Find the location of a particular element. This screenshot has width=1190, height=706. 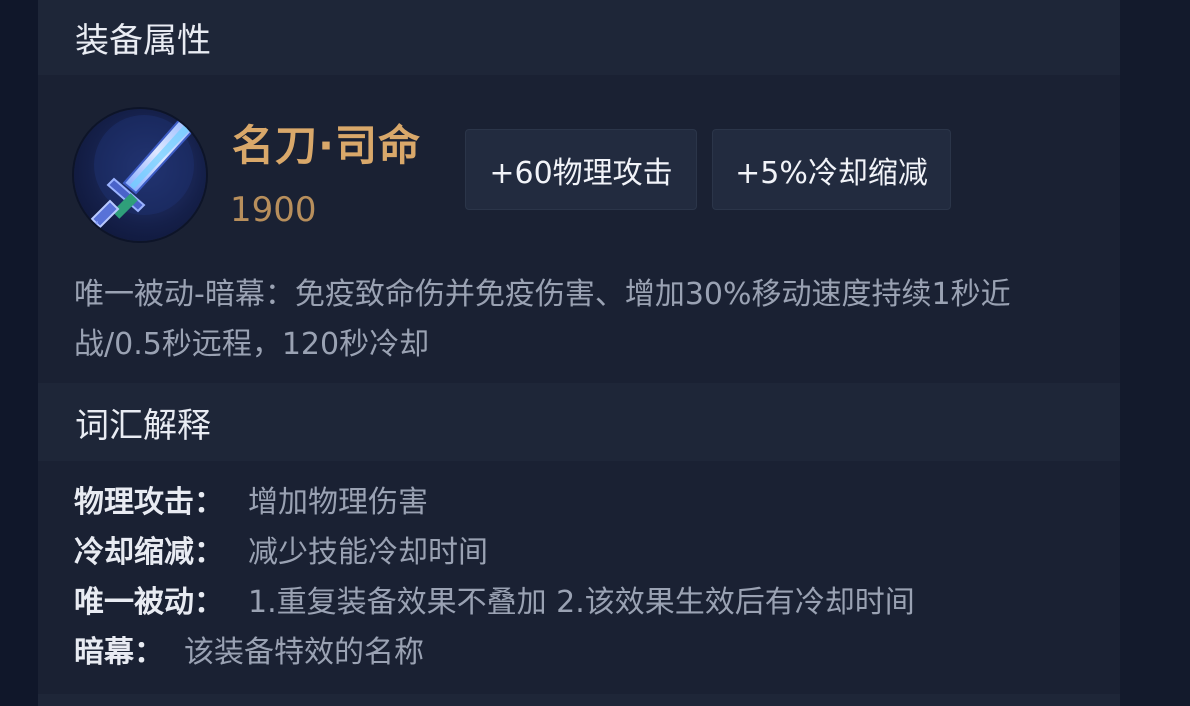

bottom-section-edge is located at coordinates (579, 700).